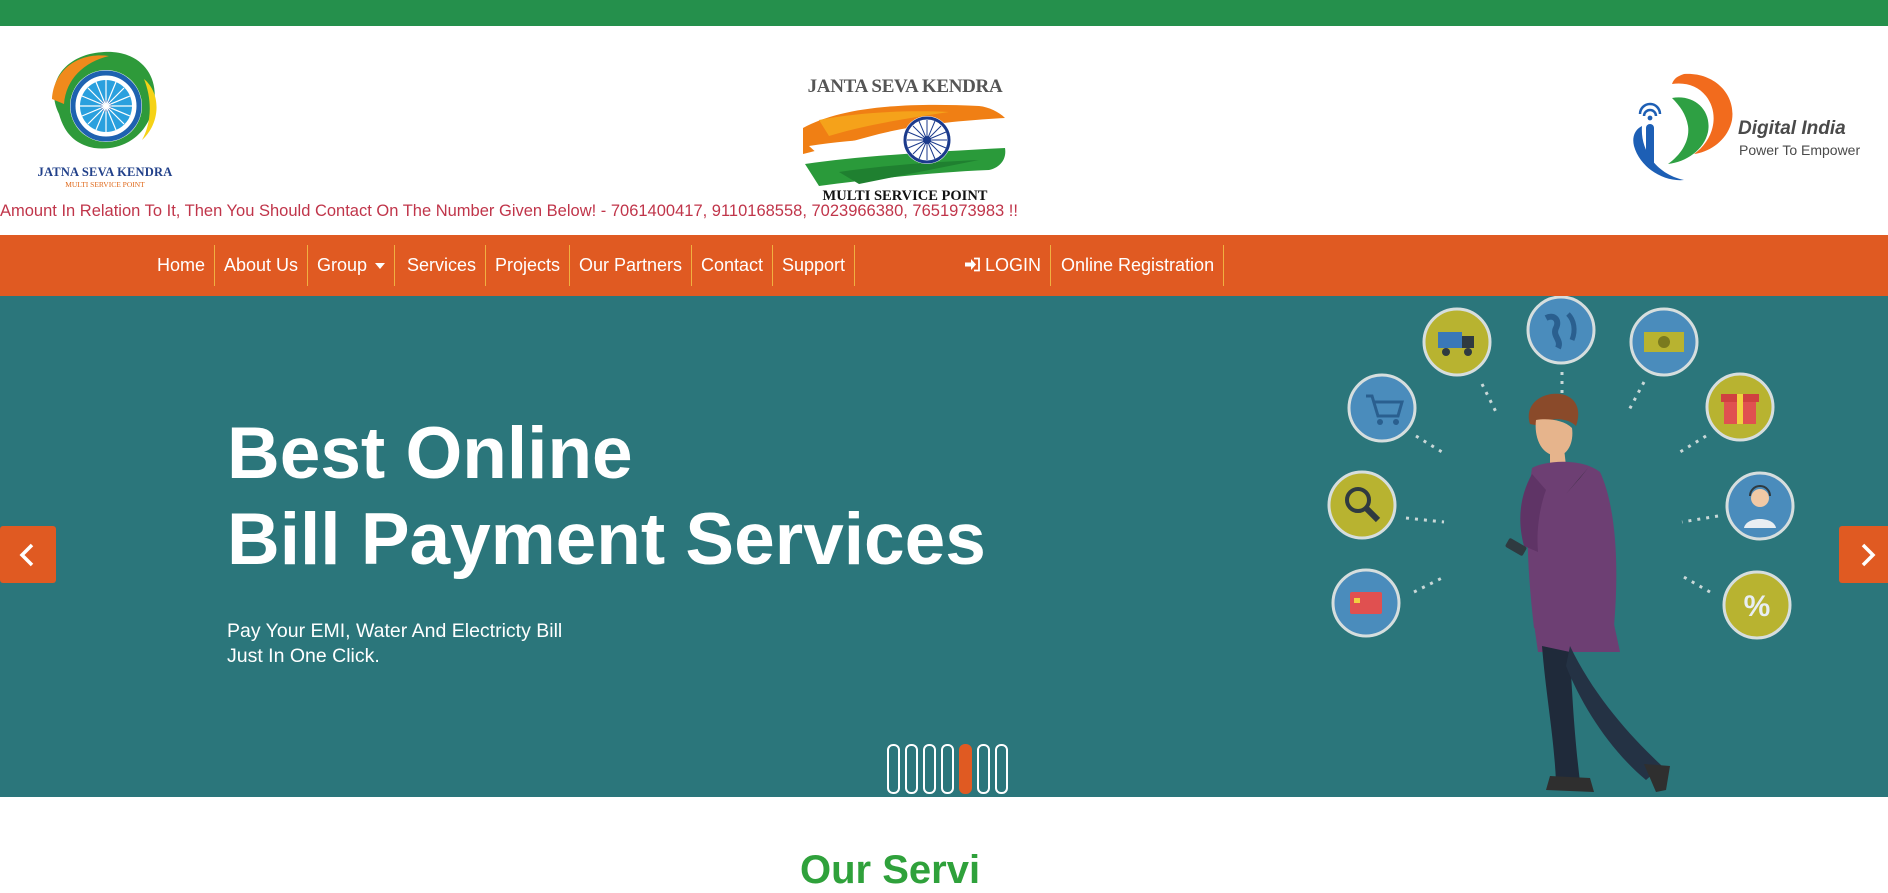 The height and width of the screenshot is (893, 1888). I want to click on globe-icon, so click(1561, 330).